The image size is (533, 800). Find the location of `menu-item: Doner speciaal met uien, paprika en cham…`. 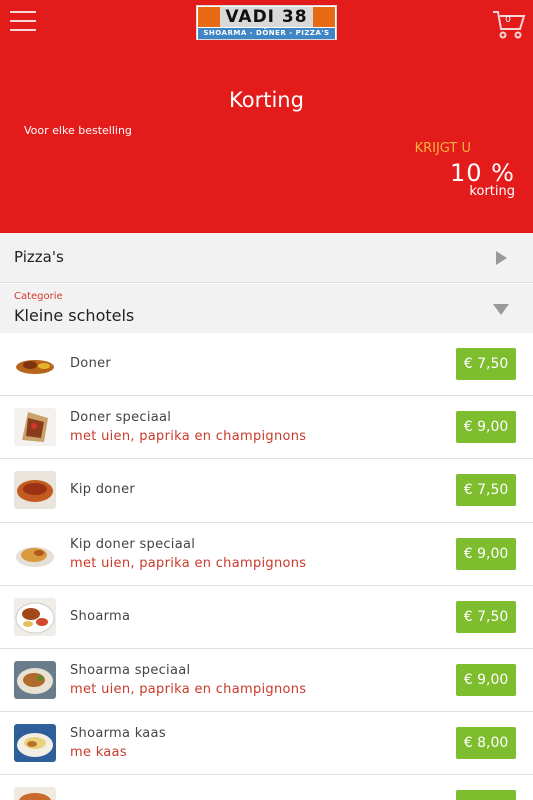

menu-item: Doner speciaal met uien, paprika en cham… is located at coordinates (266, 428).